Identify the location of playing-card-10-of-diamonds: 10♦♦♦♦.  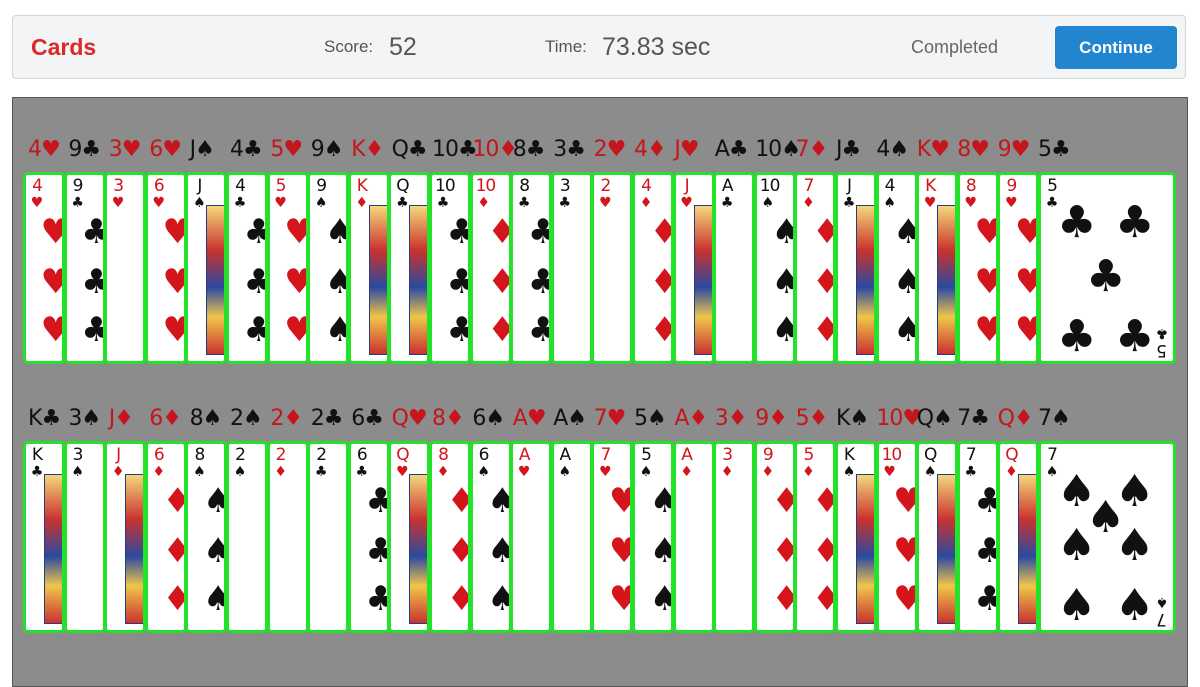
(490, 268).